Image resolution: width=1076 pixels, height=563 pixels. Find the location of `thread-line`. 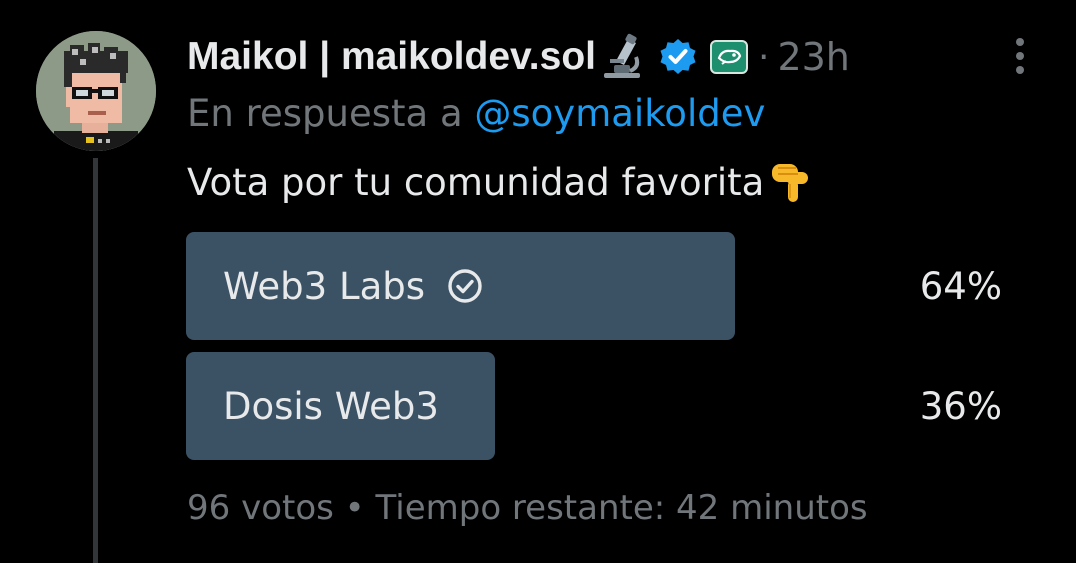

thread-line is located at coordinates (95, 360).